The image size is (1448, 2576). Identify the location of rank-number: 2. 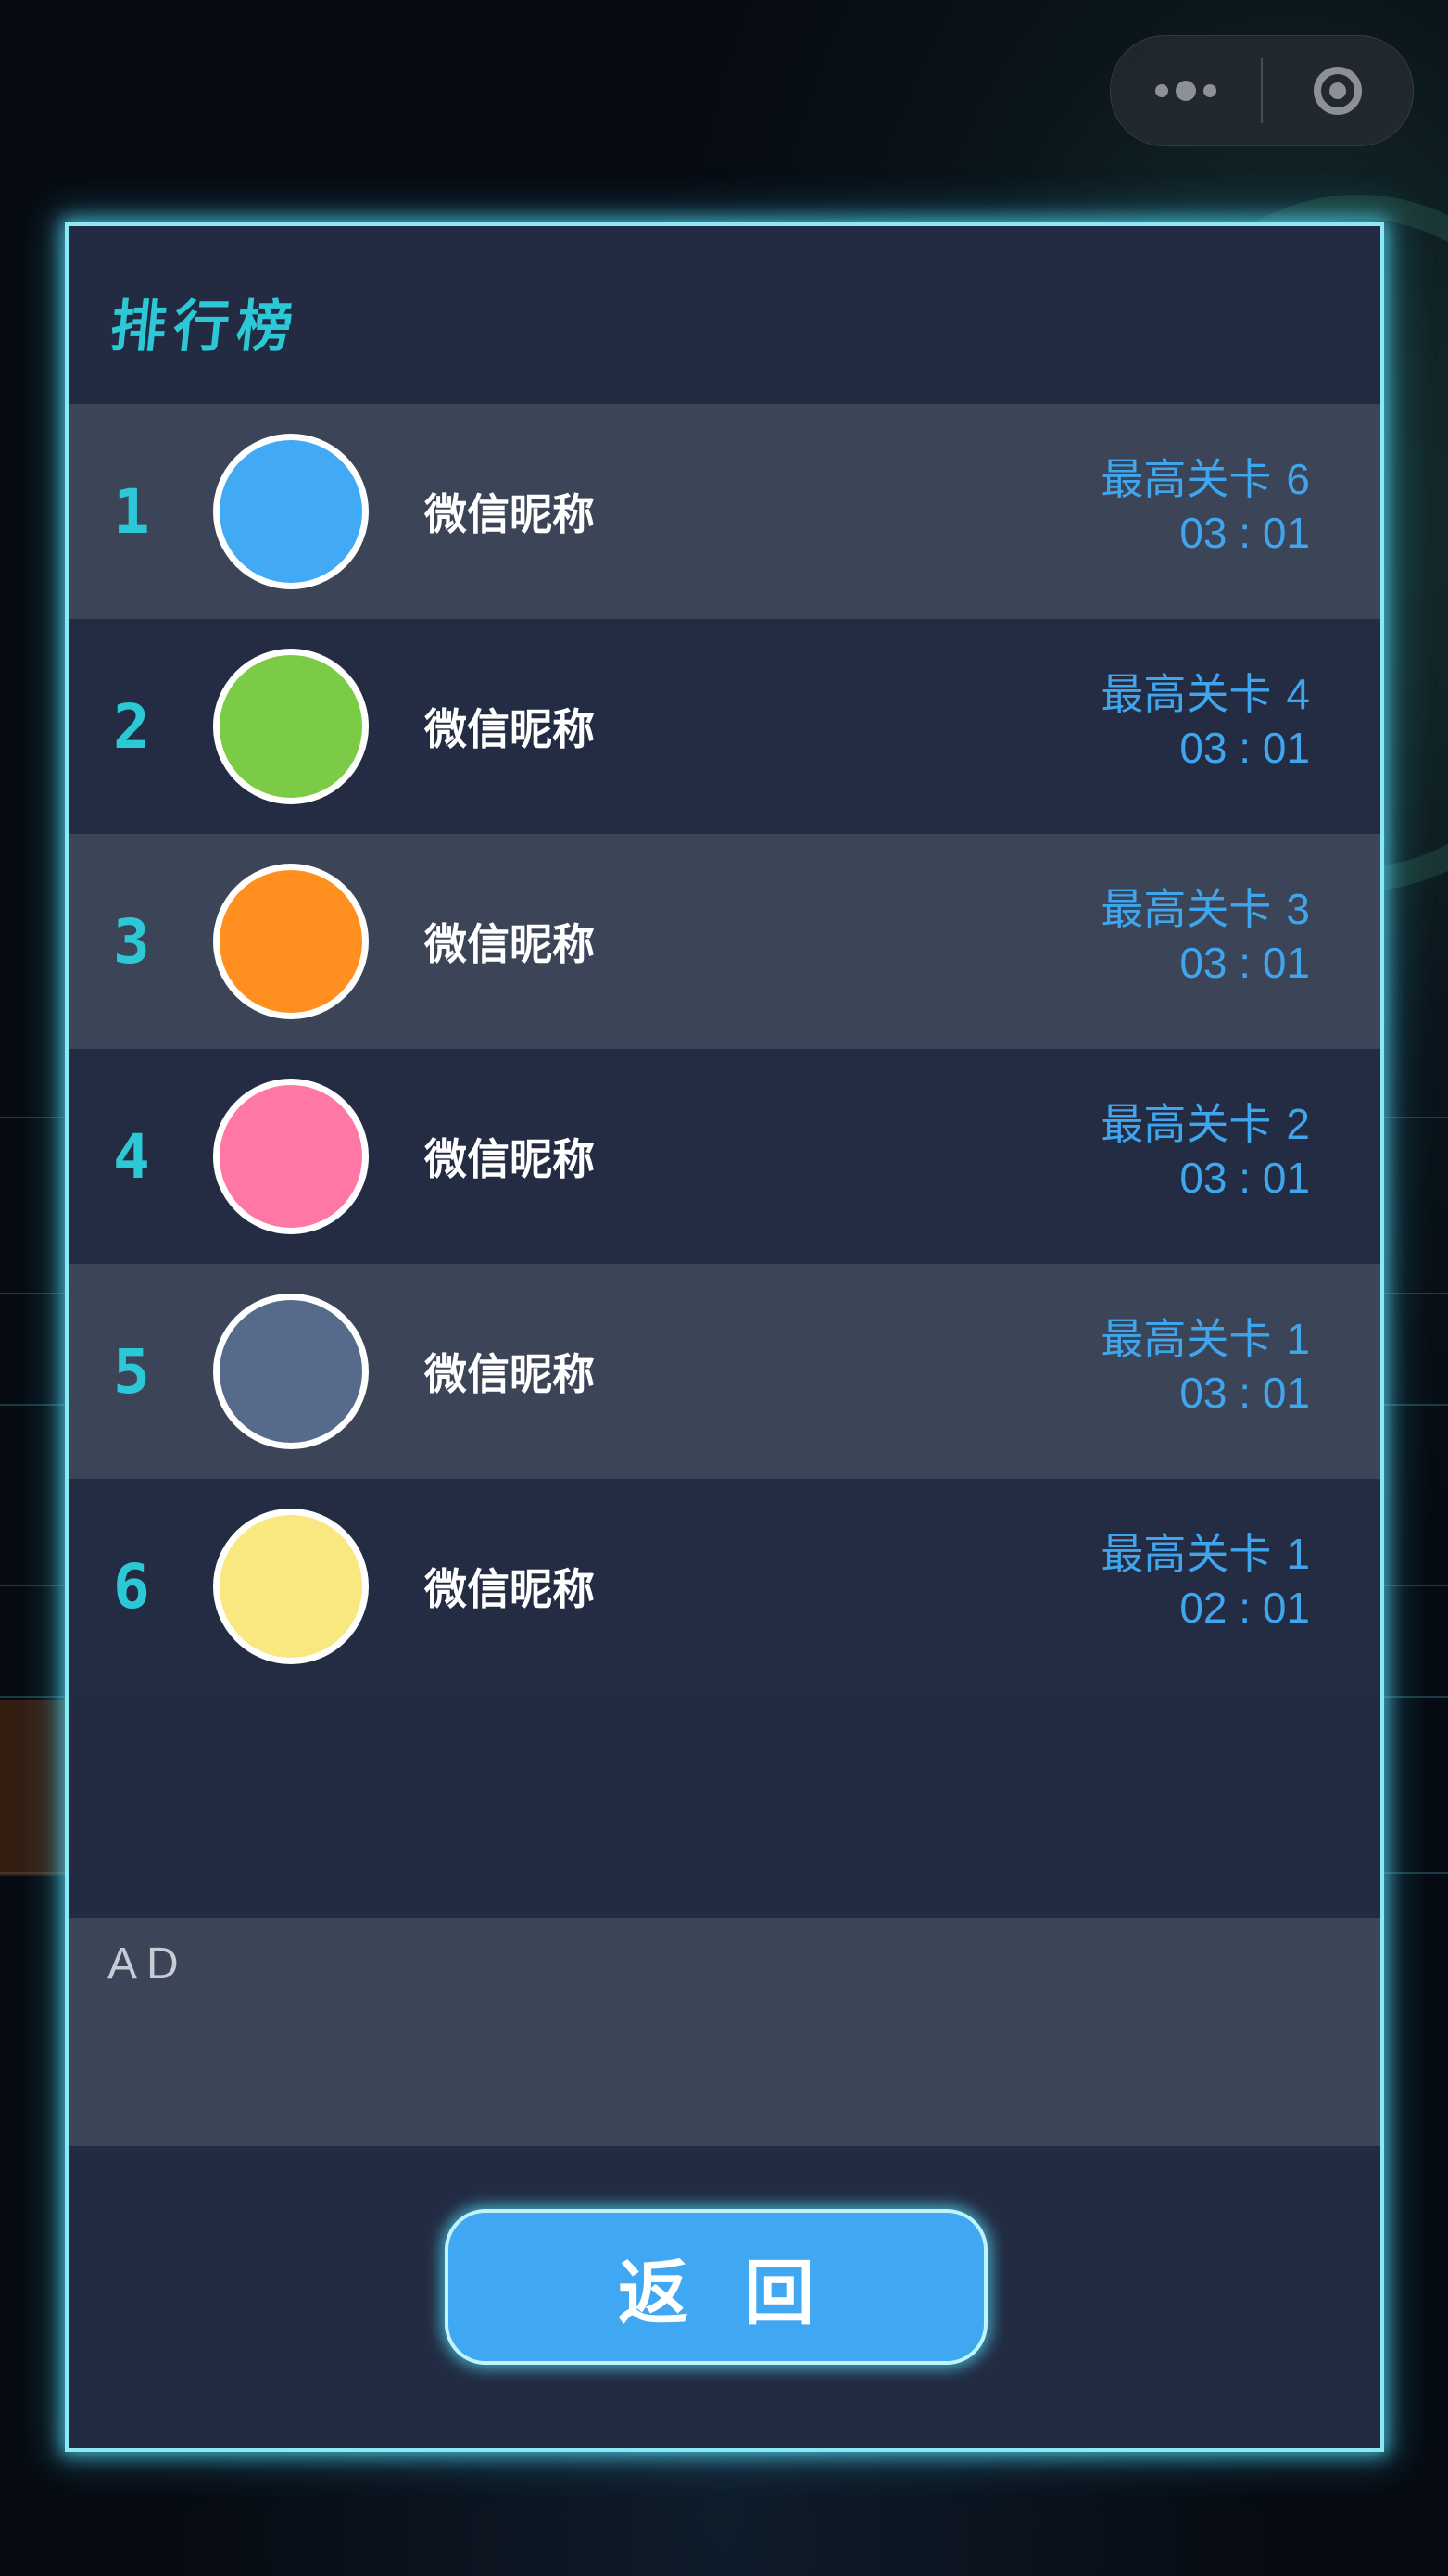
(131, 727).